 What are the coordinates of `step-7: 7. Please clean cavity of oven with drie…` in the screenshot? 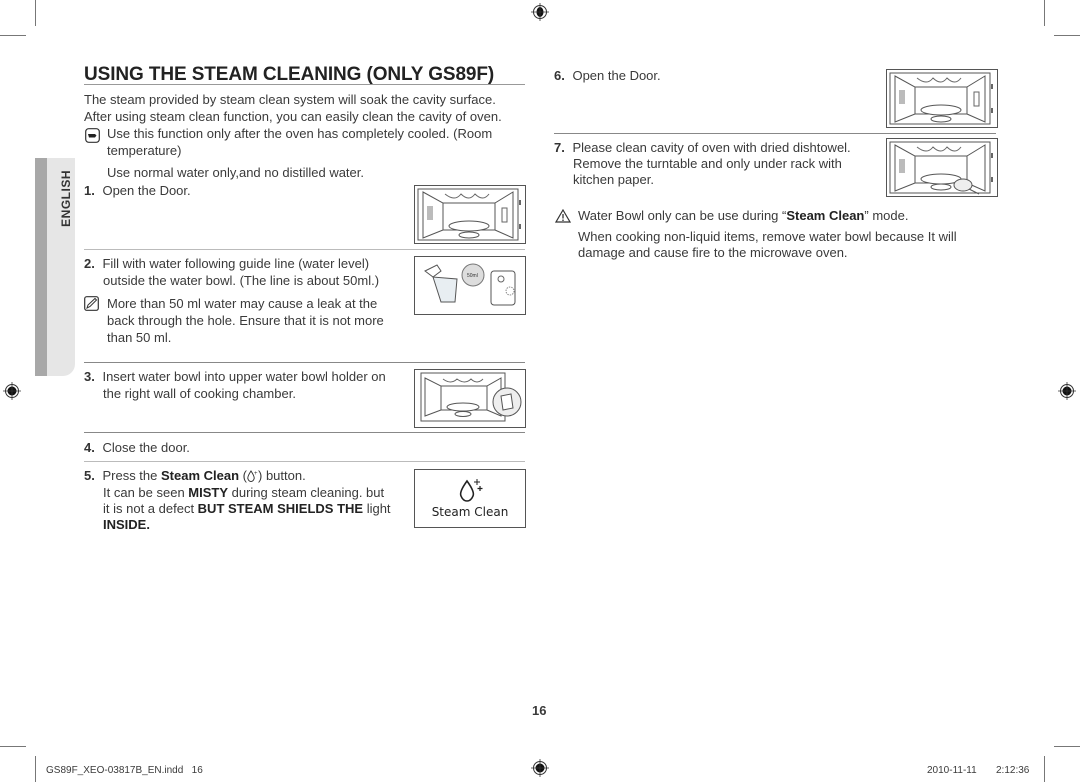 It's located at (702, 147).